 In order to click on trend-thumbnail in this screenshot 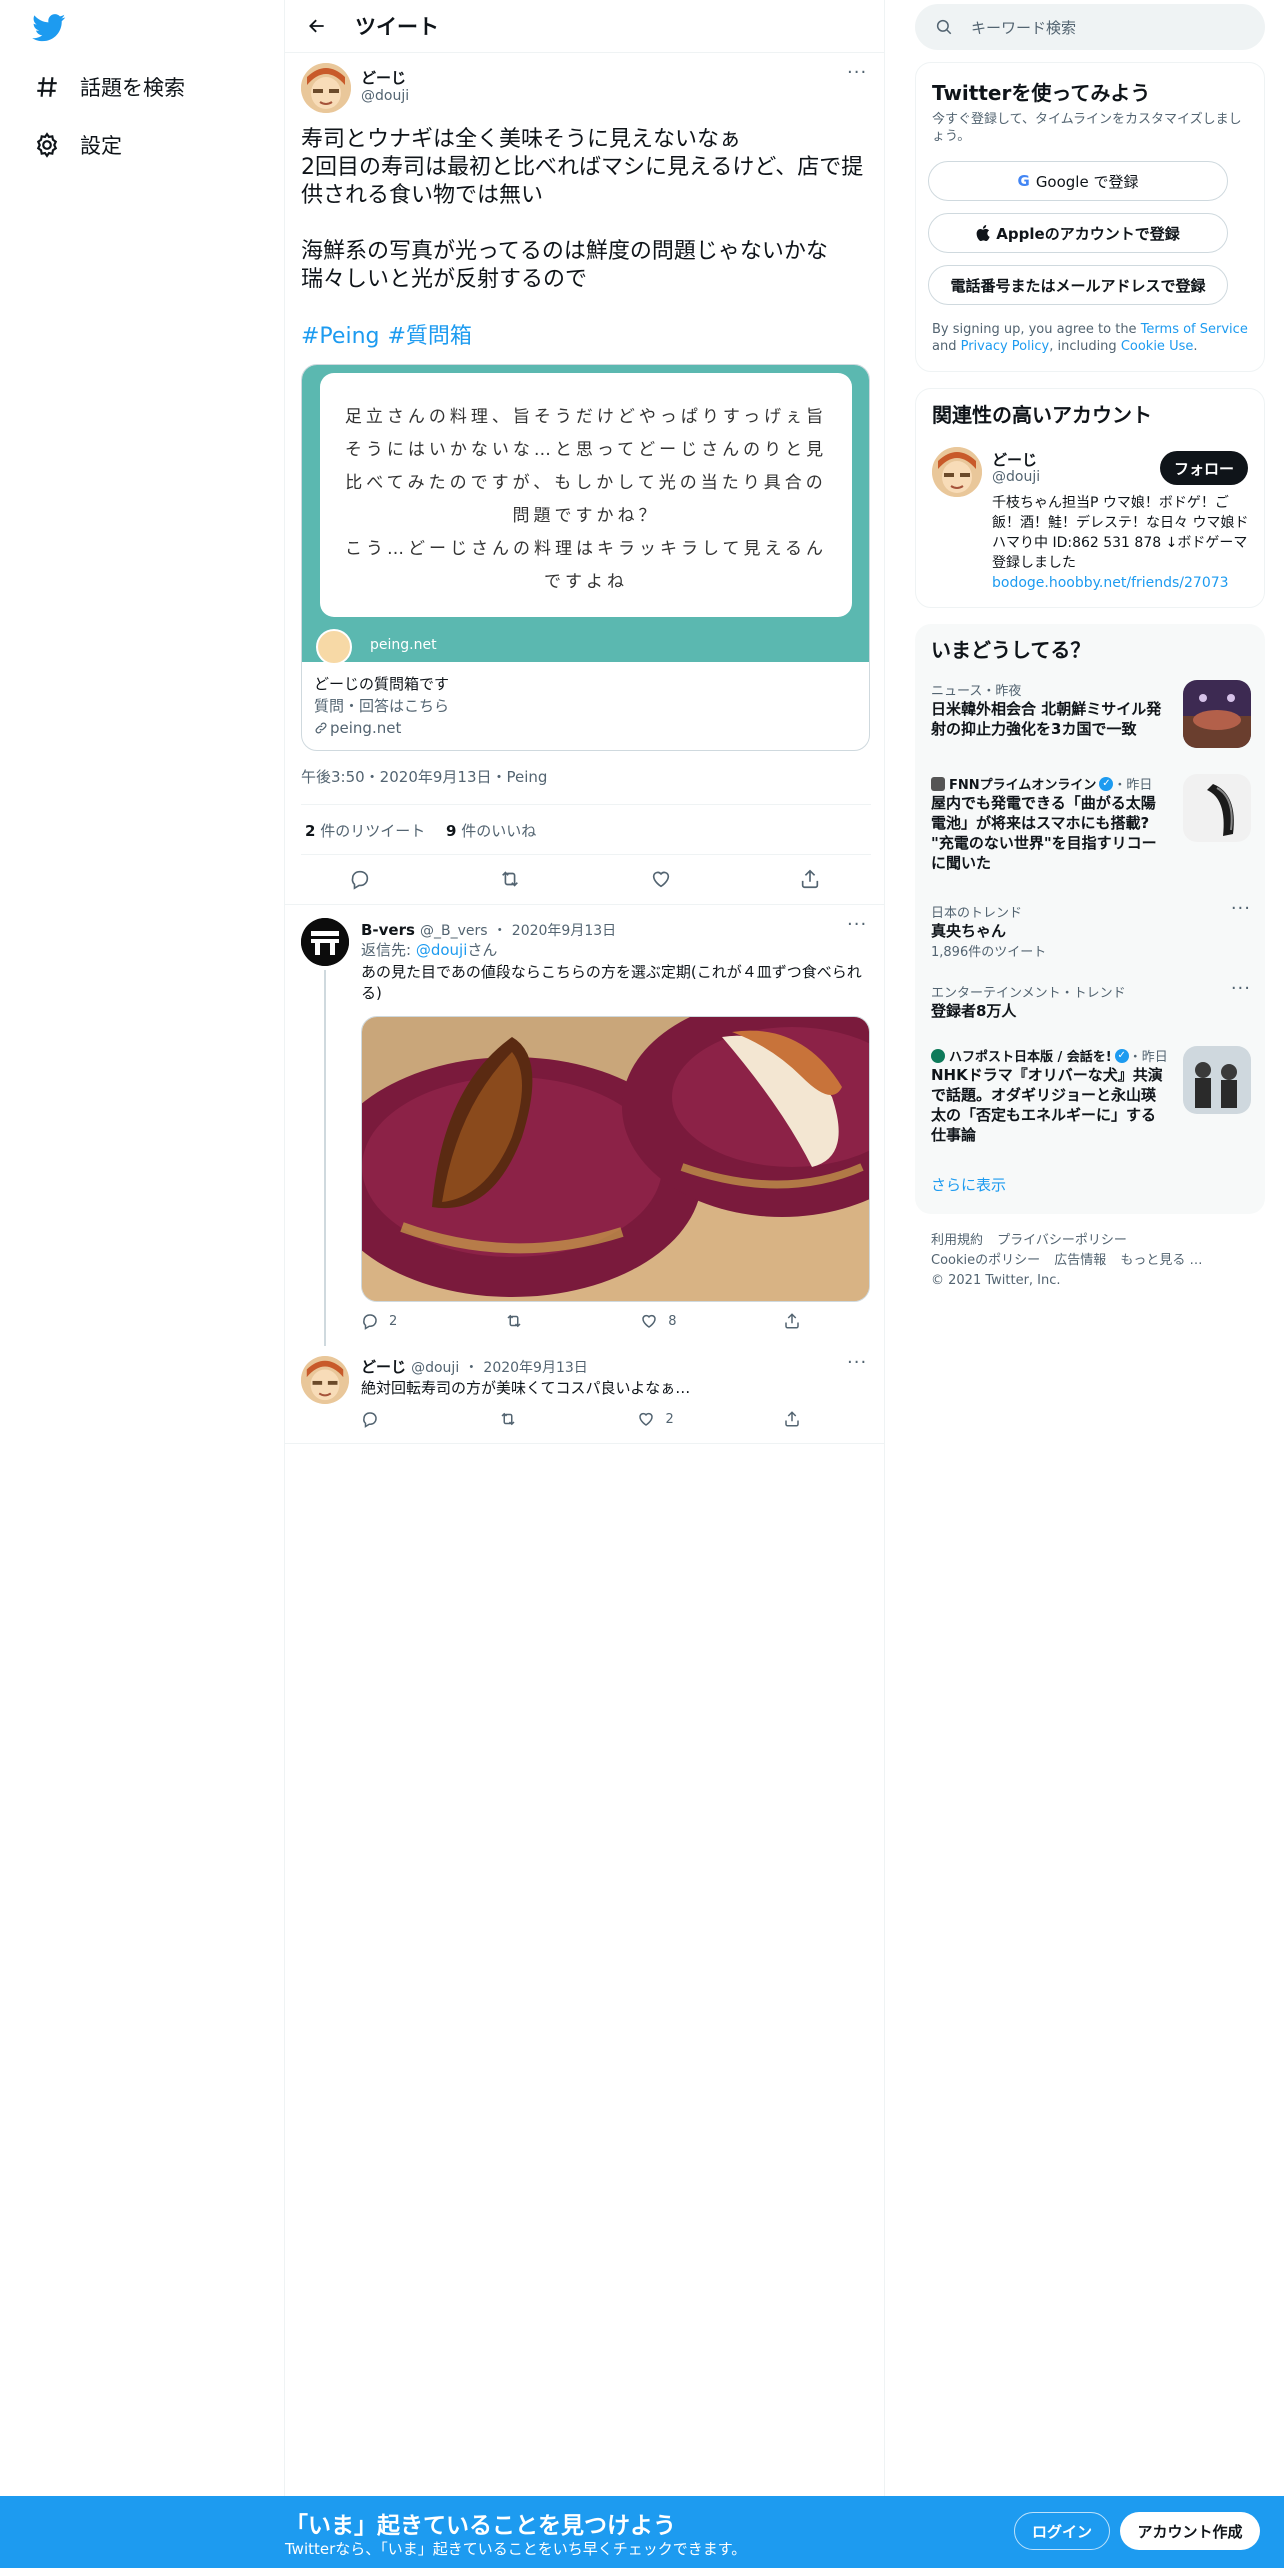, I will do `click(1217, 1080)`.